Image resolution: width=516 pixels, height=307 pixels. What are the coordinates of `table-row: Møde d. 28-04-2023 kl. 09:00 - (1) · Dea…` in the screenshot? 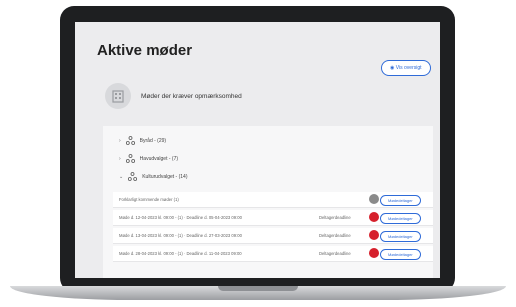 It's located at (273, 254).